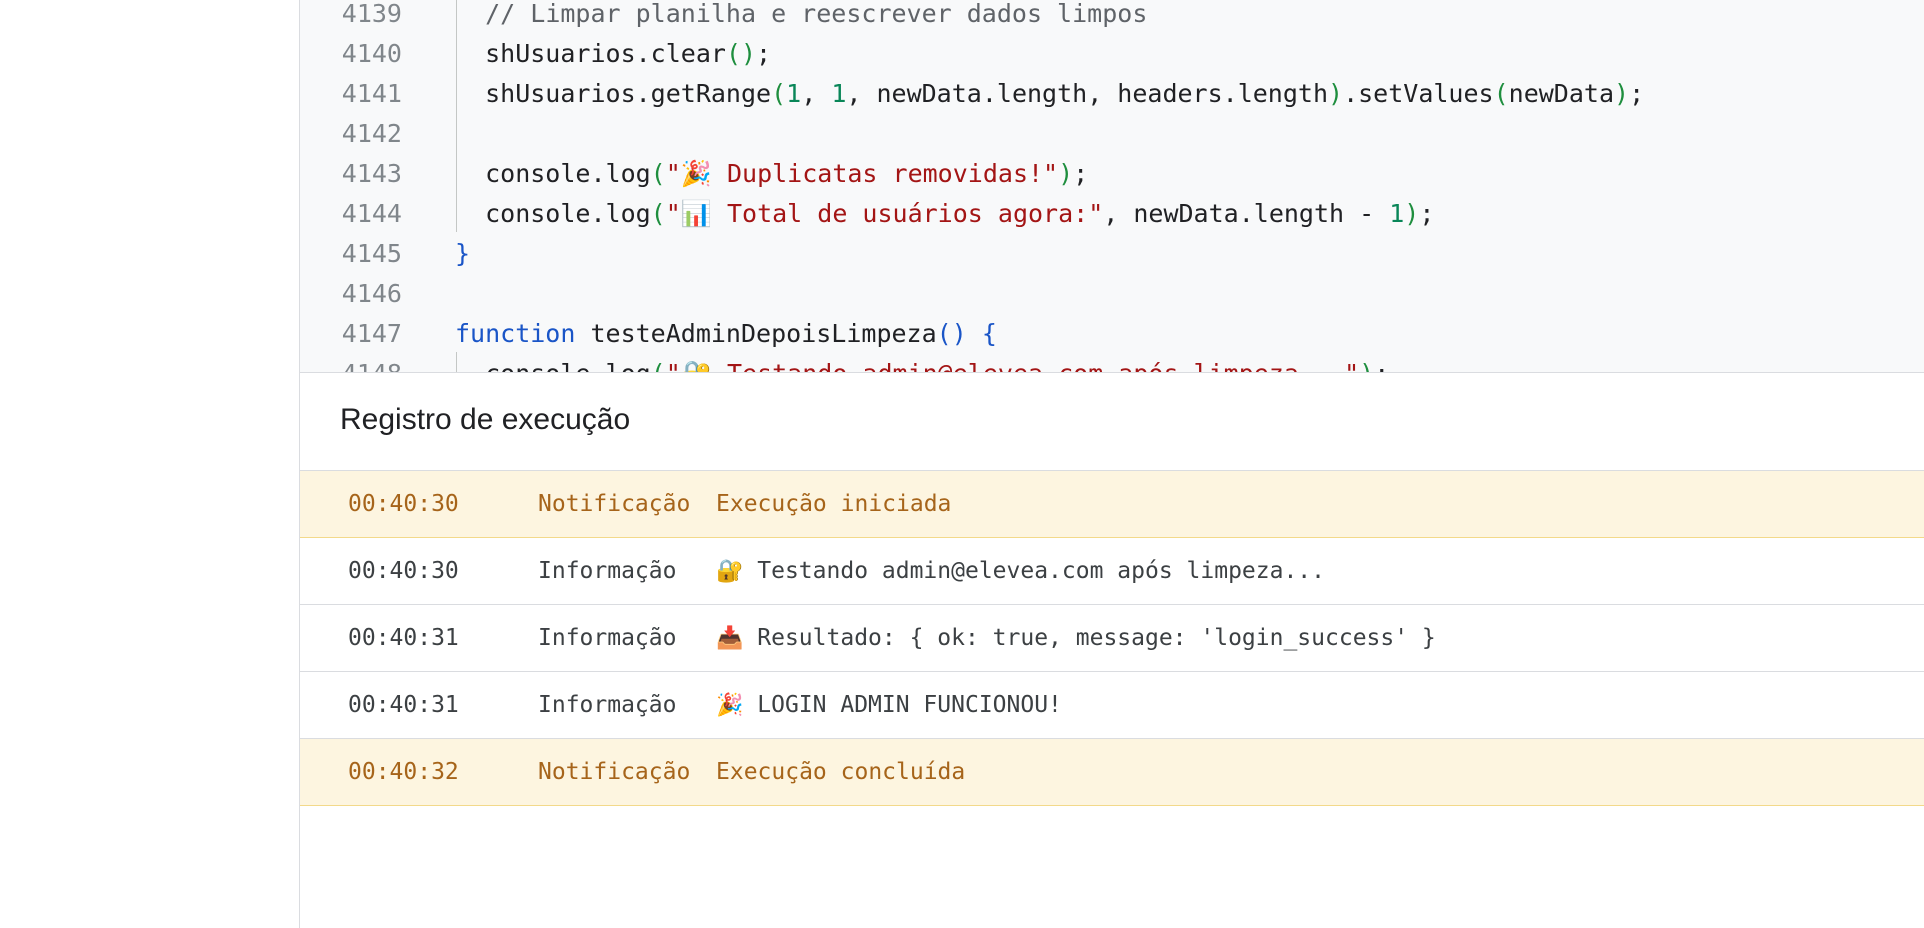 The height and width of the screenshot is (928, 1924). What do you see at coordinates (515, 333) in the screenshot?
I see `code-token: function` at bounding box center [515, 333].